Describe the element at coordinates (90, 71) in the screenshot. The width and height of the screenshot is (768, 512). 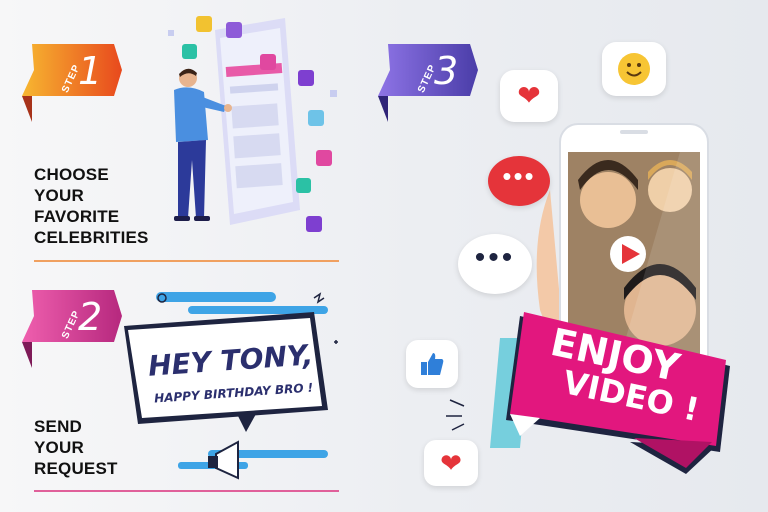
I see `step-1-number: 1` at that location.